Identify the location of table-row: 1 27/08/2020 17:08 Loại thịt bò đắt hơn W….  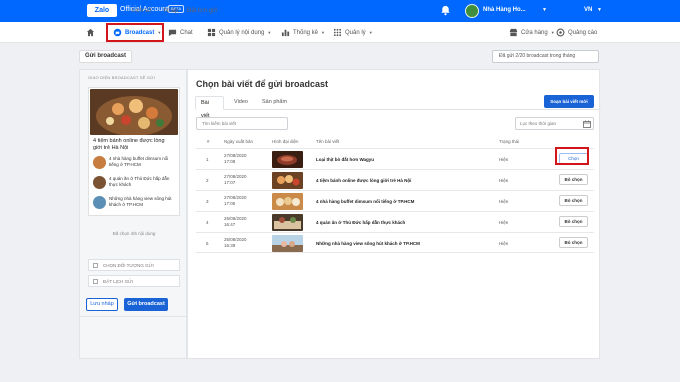
(395, 158).